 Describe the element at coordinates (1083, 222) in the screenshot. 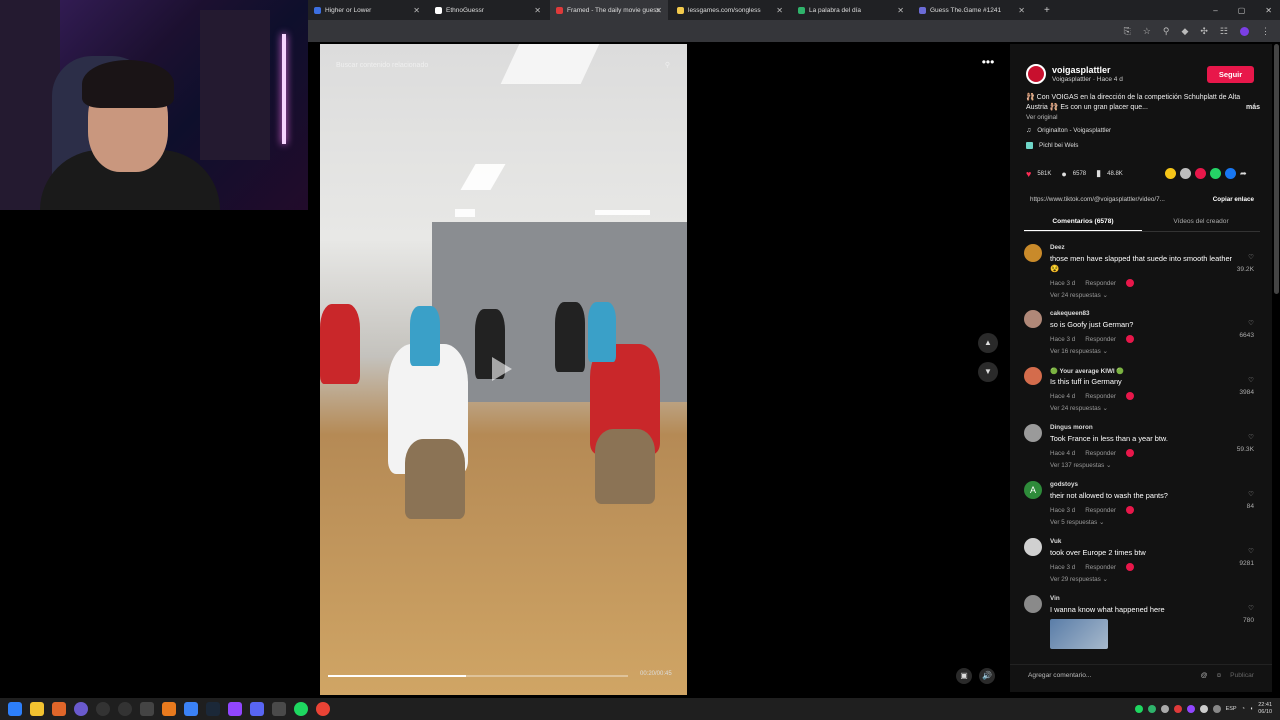

I see `tab-comments: Comentarios (6578)` at that location.